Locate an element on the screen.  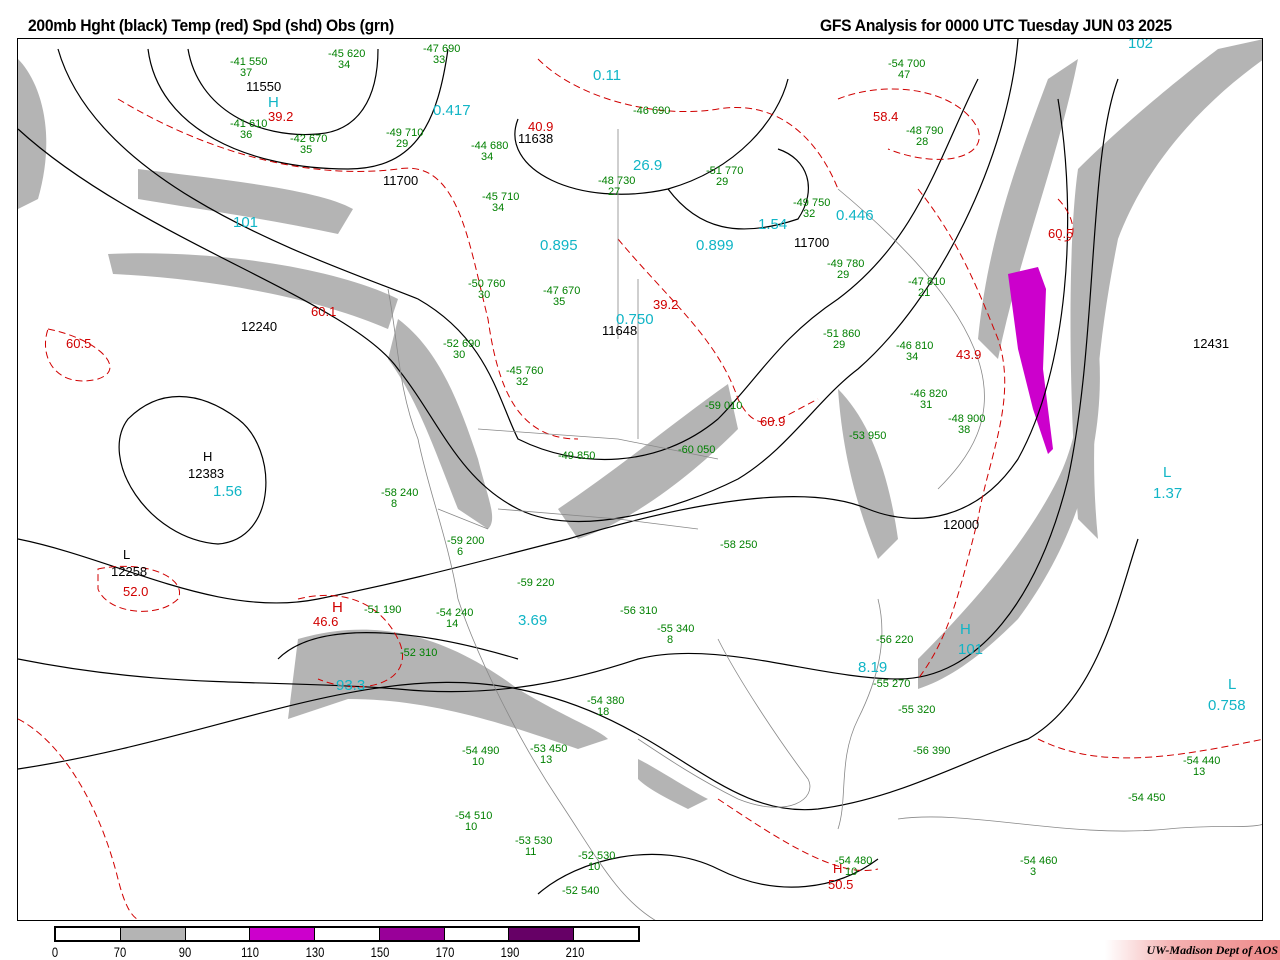
station-obs: -51 860 29 is located at coordinates (842, 339).